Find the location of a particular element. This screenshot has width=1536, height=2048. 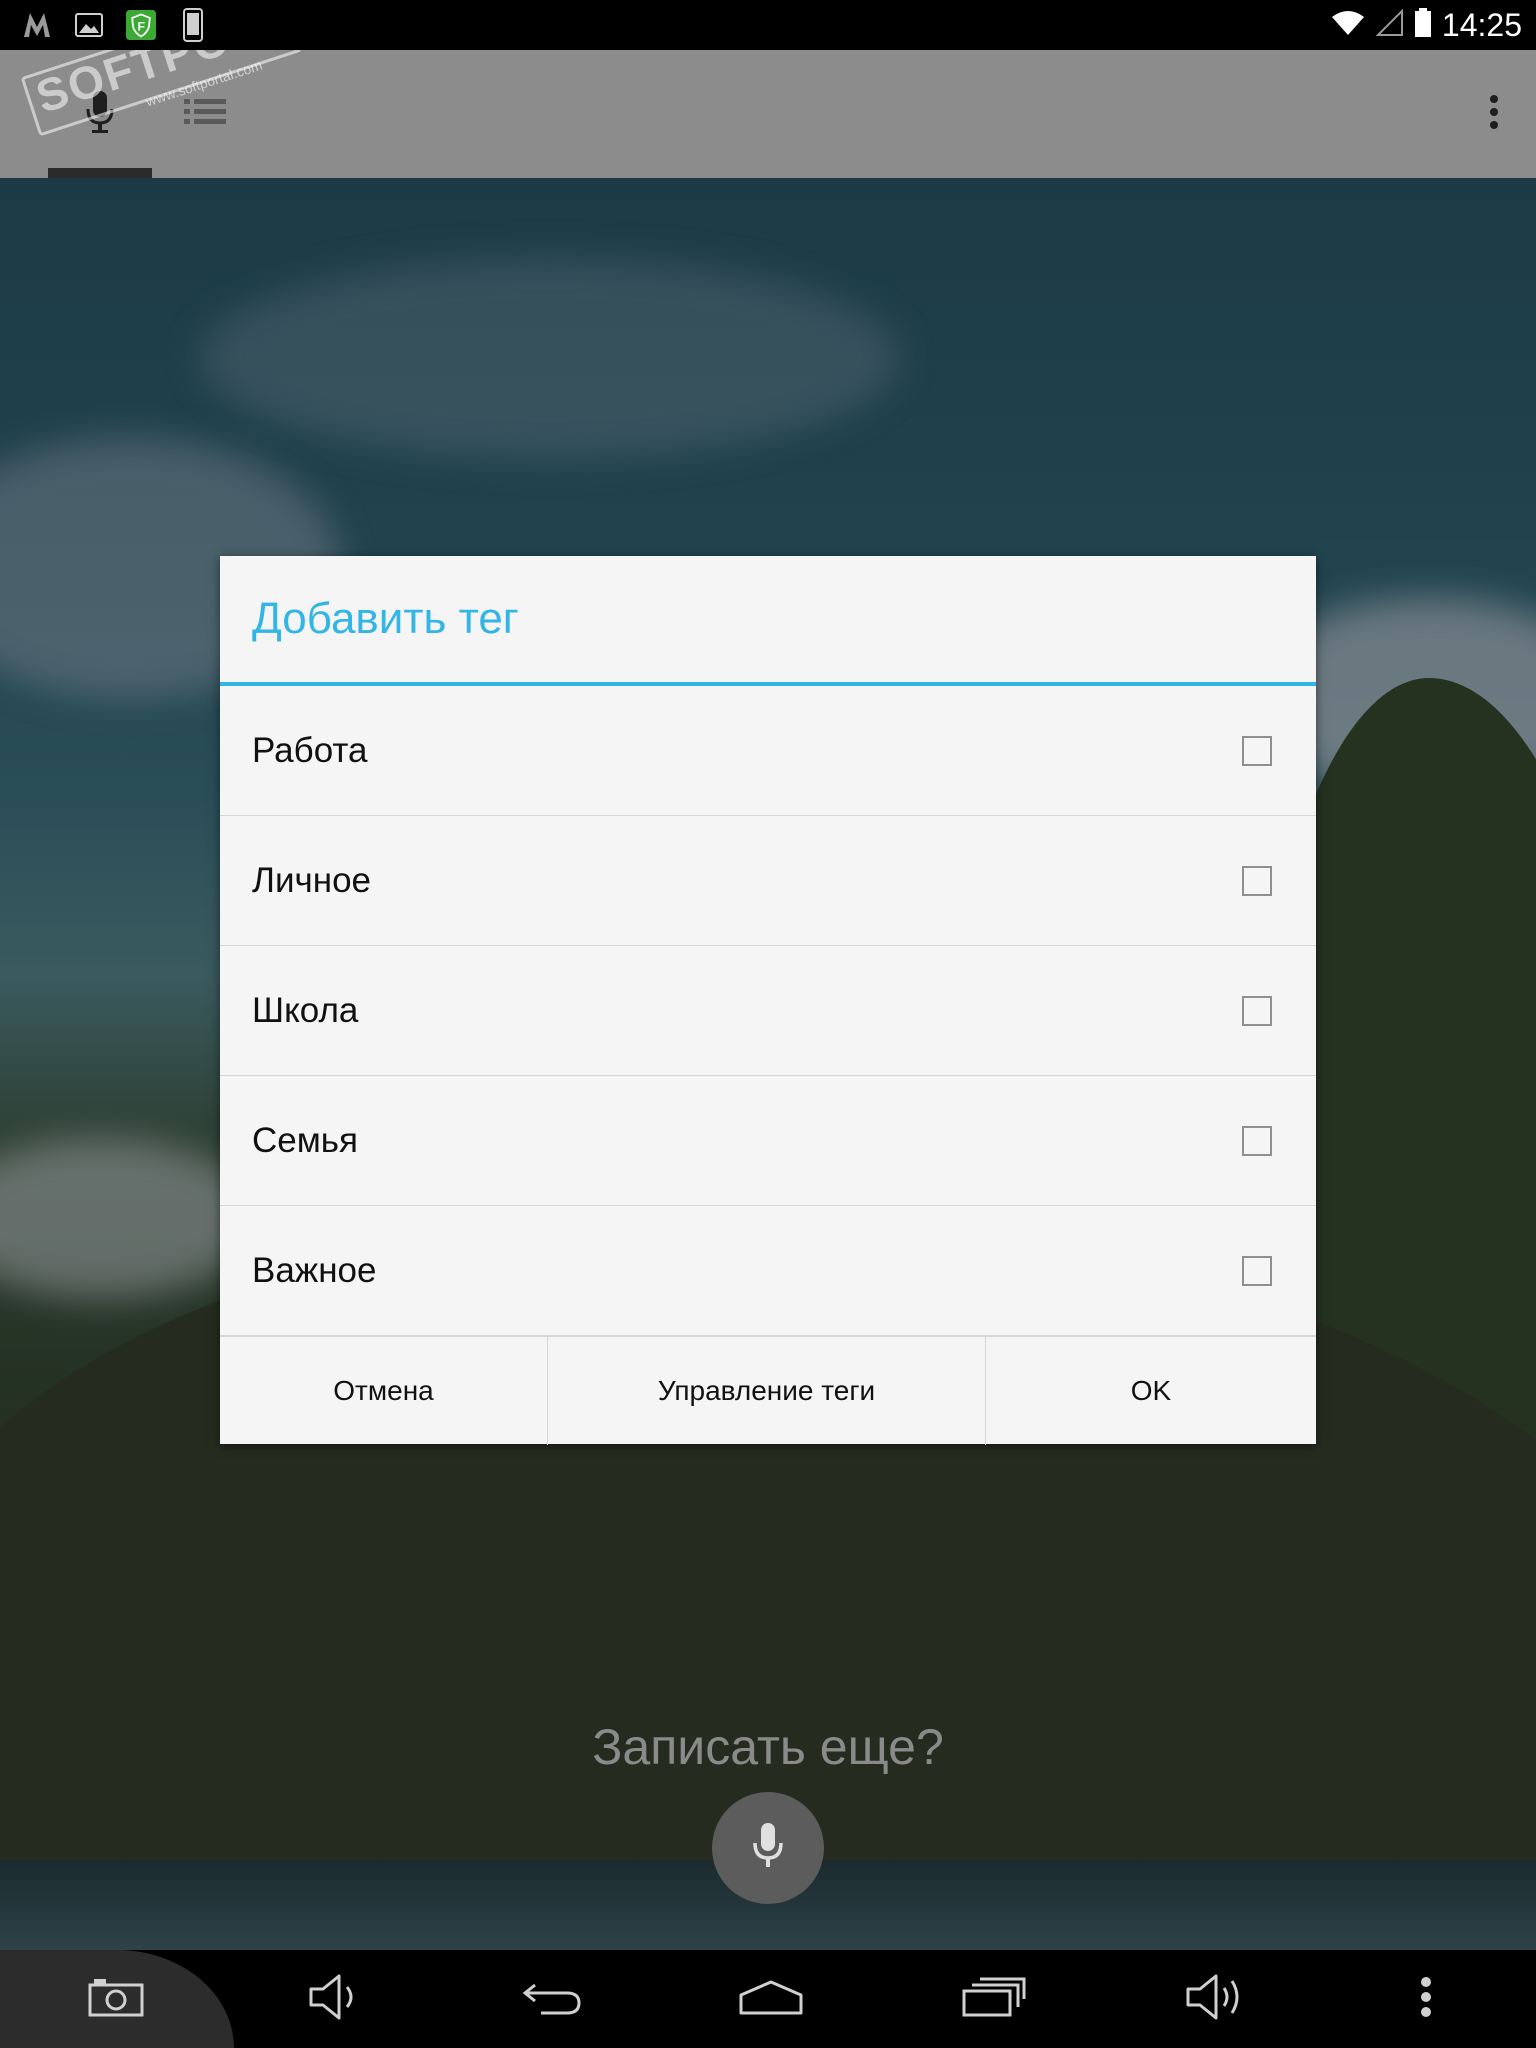

list-icon is located at coordinates (205, 114).